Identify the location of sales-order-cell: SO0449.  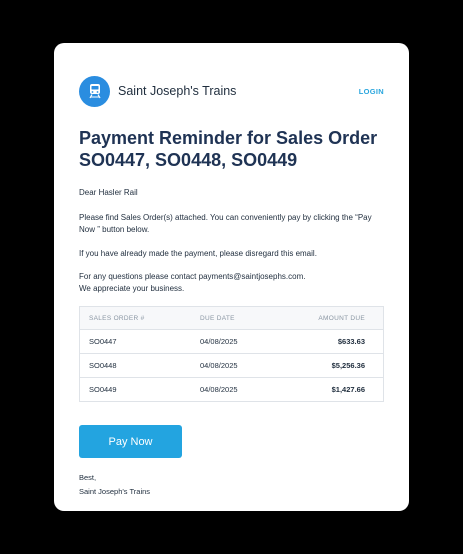
(103, 389).